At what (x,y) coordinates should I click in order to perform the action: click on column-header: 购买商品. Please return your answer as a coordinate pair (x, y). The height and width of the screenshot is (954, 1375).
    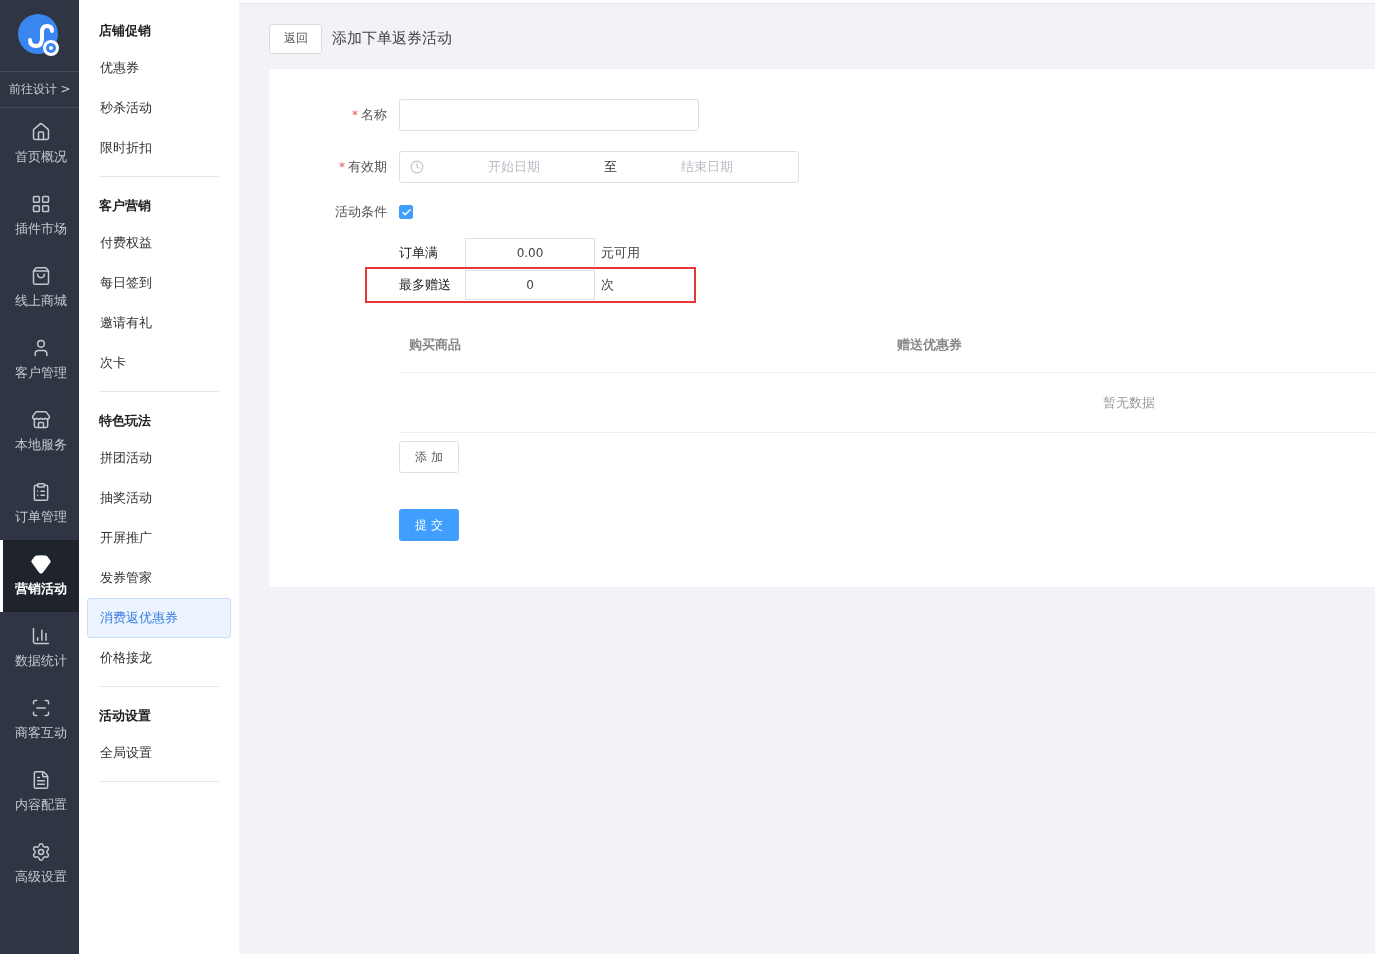
    Looking at the image, I should click on (435, 344).